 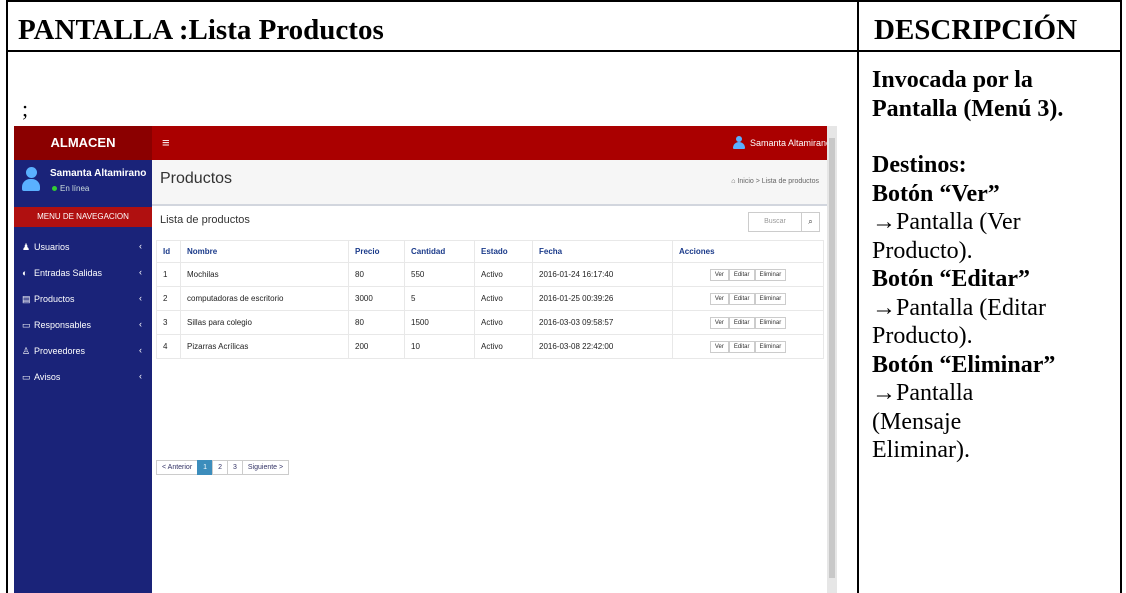 I want to click on col-precio: Precio, so click(x=376, y=251).